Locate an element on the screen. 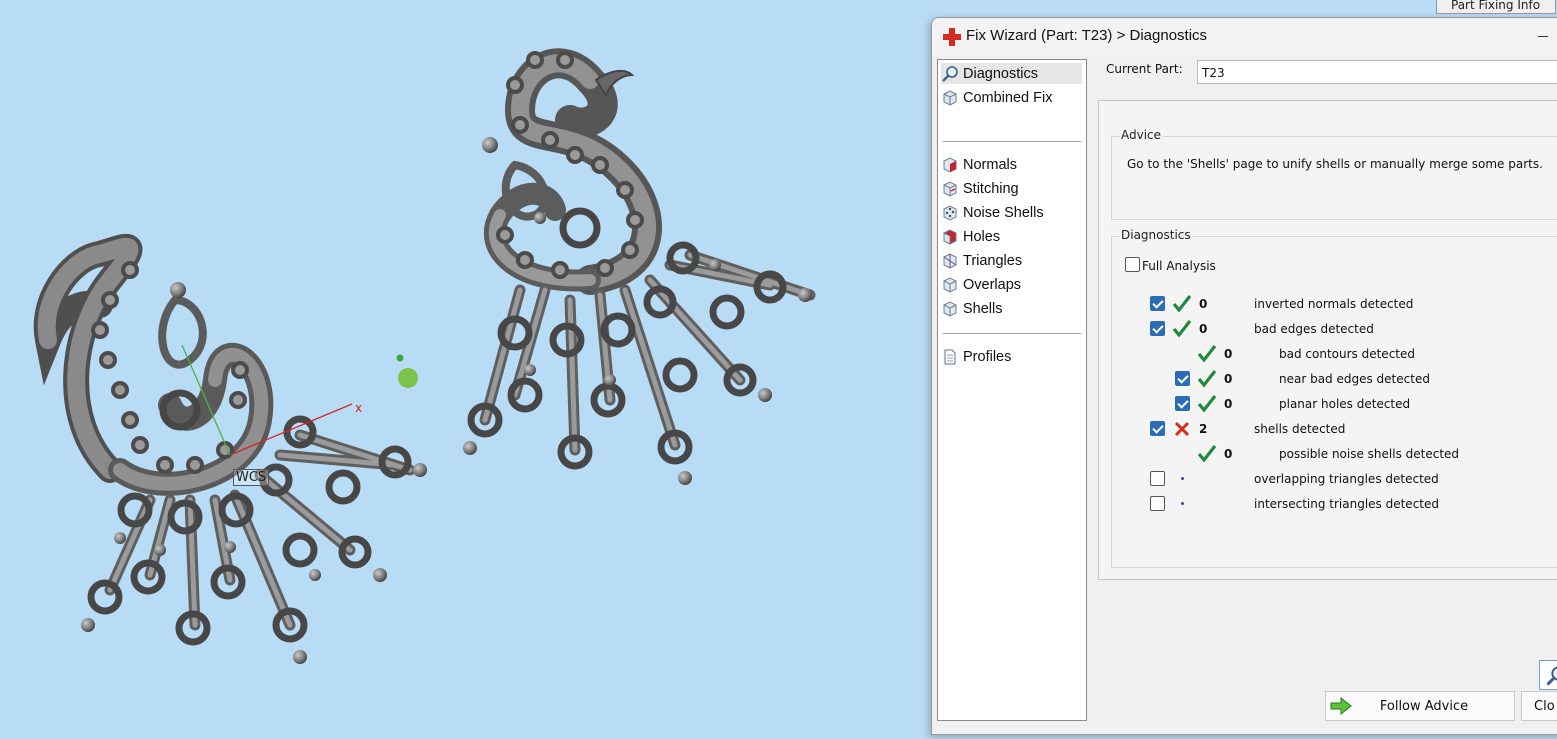 The image size is (1557, 739). nav-item-diagnostics: Diagnostics is located at coordinates (1011, 73).